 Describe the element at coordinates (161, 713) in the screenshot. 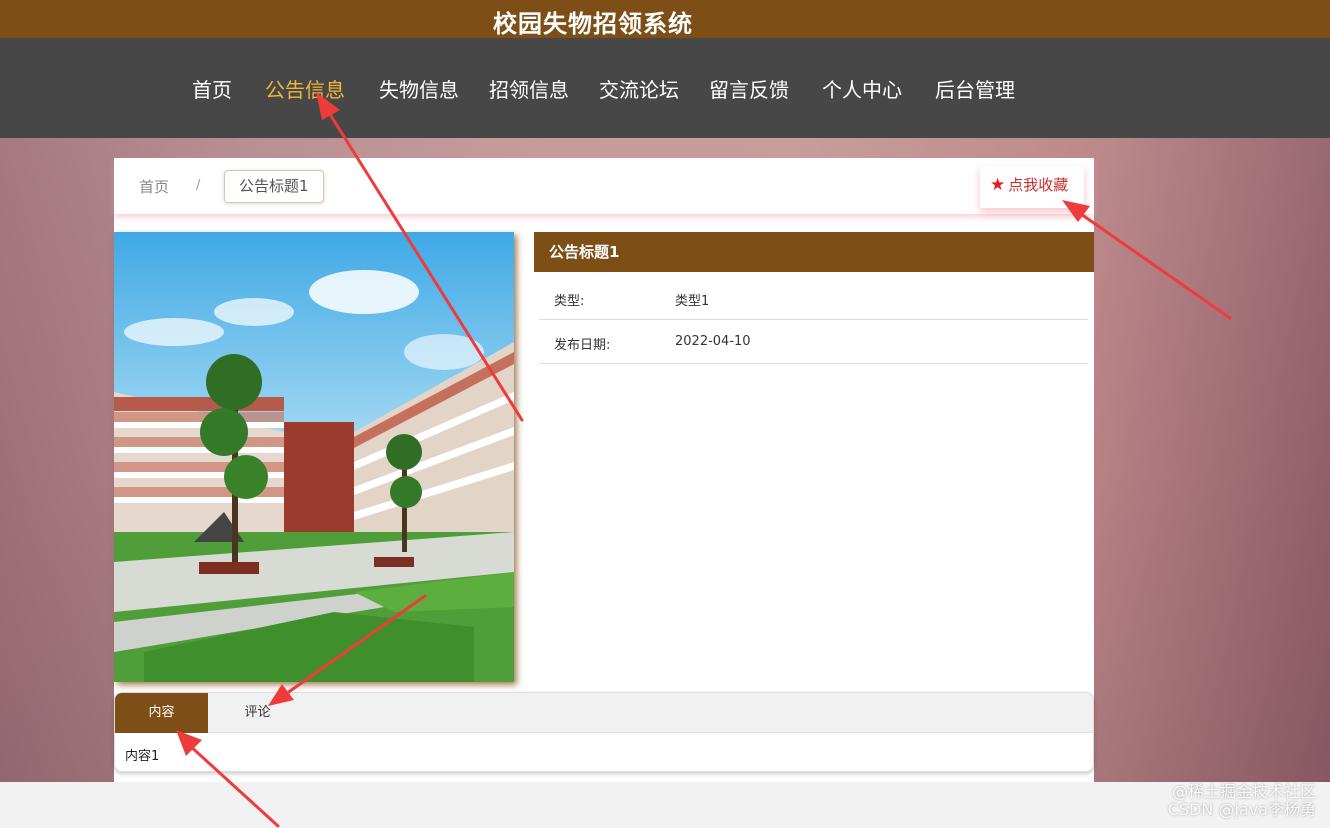

I see `tab-content: 内容` at that location.